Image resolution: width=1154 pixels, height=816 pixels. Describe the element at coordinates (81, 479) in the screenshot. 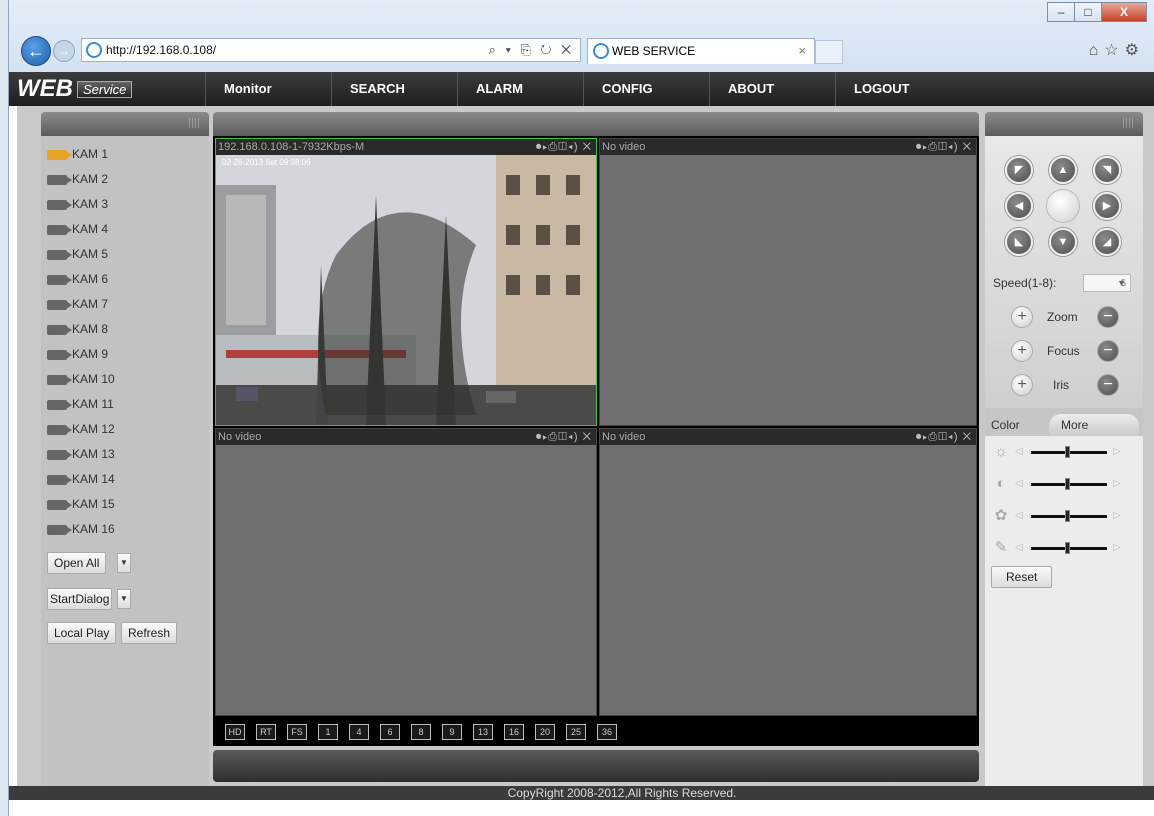

I see `camera-item: KAM 14` at that location.